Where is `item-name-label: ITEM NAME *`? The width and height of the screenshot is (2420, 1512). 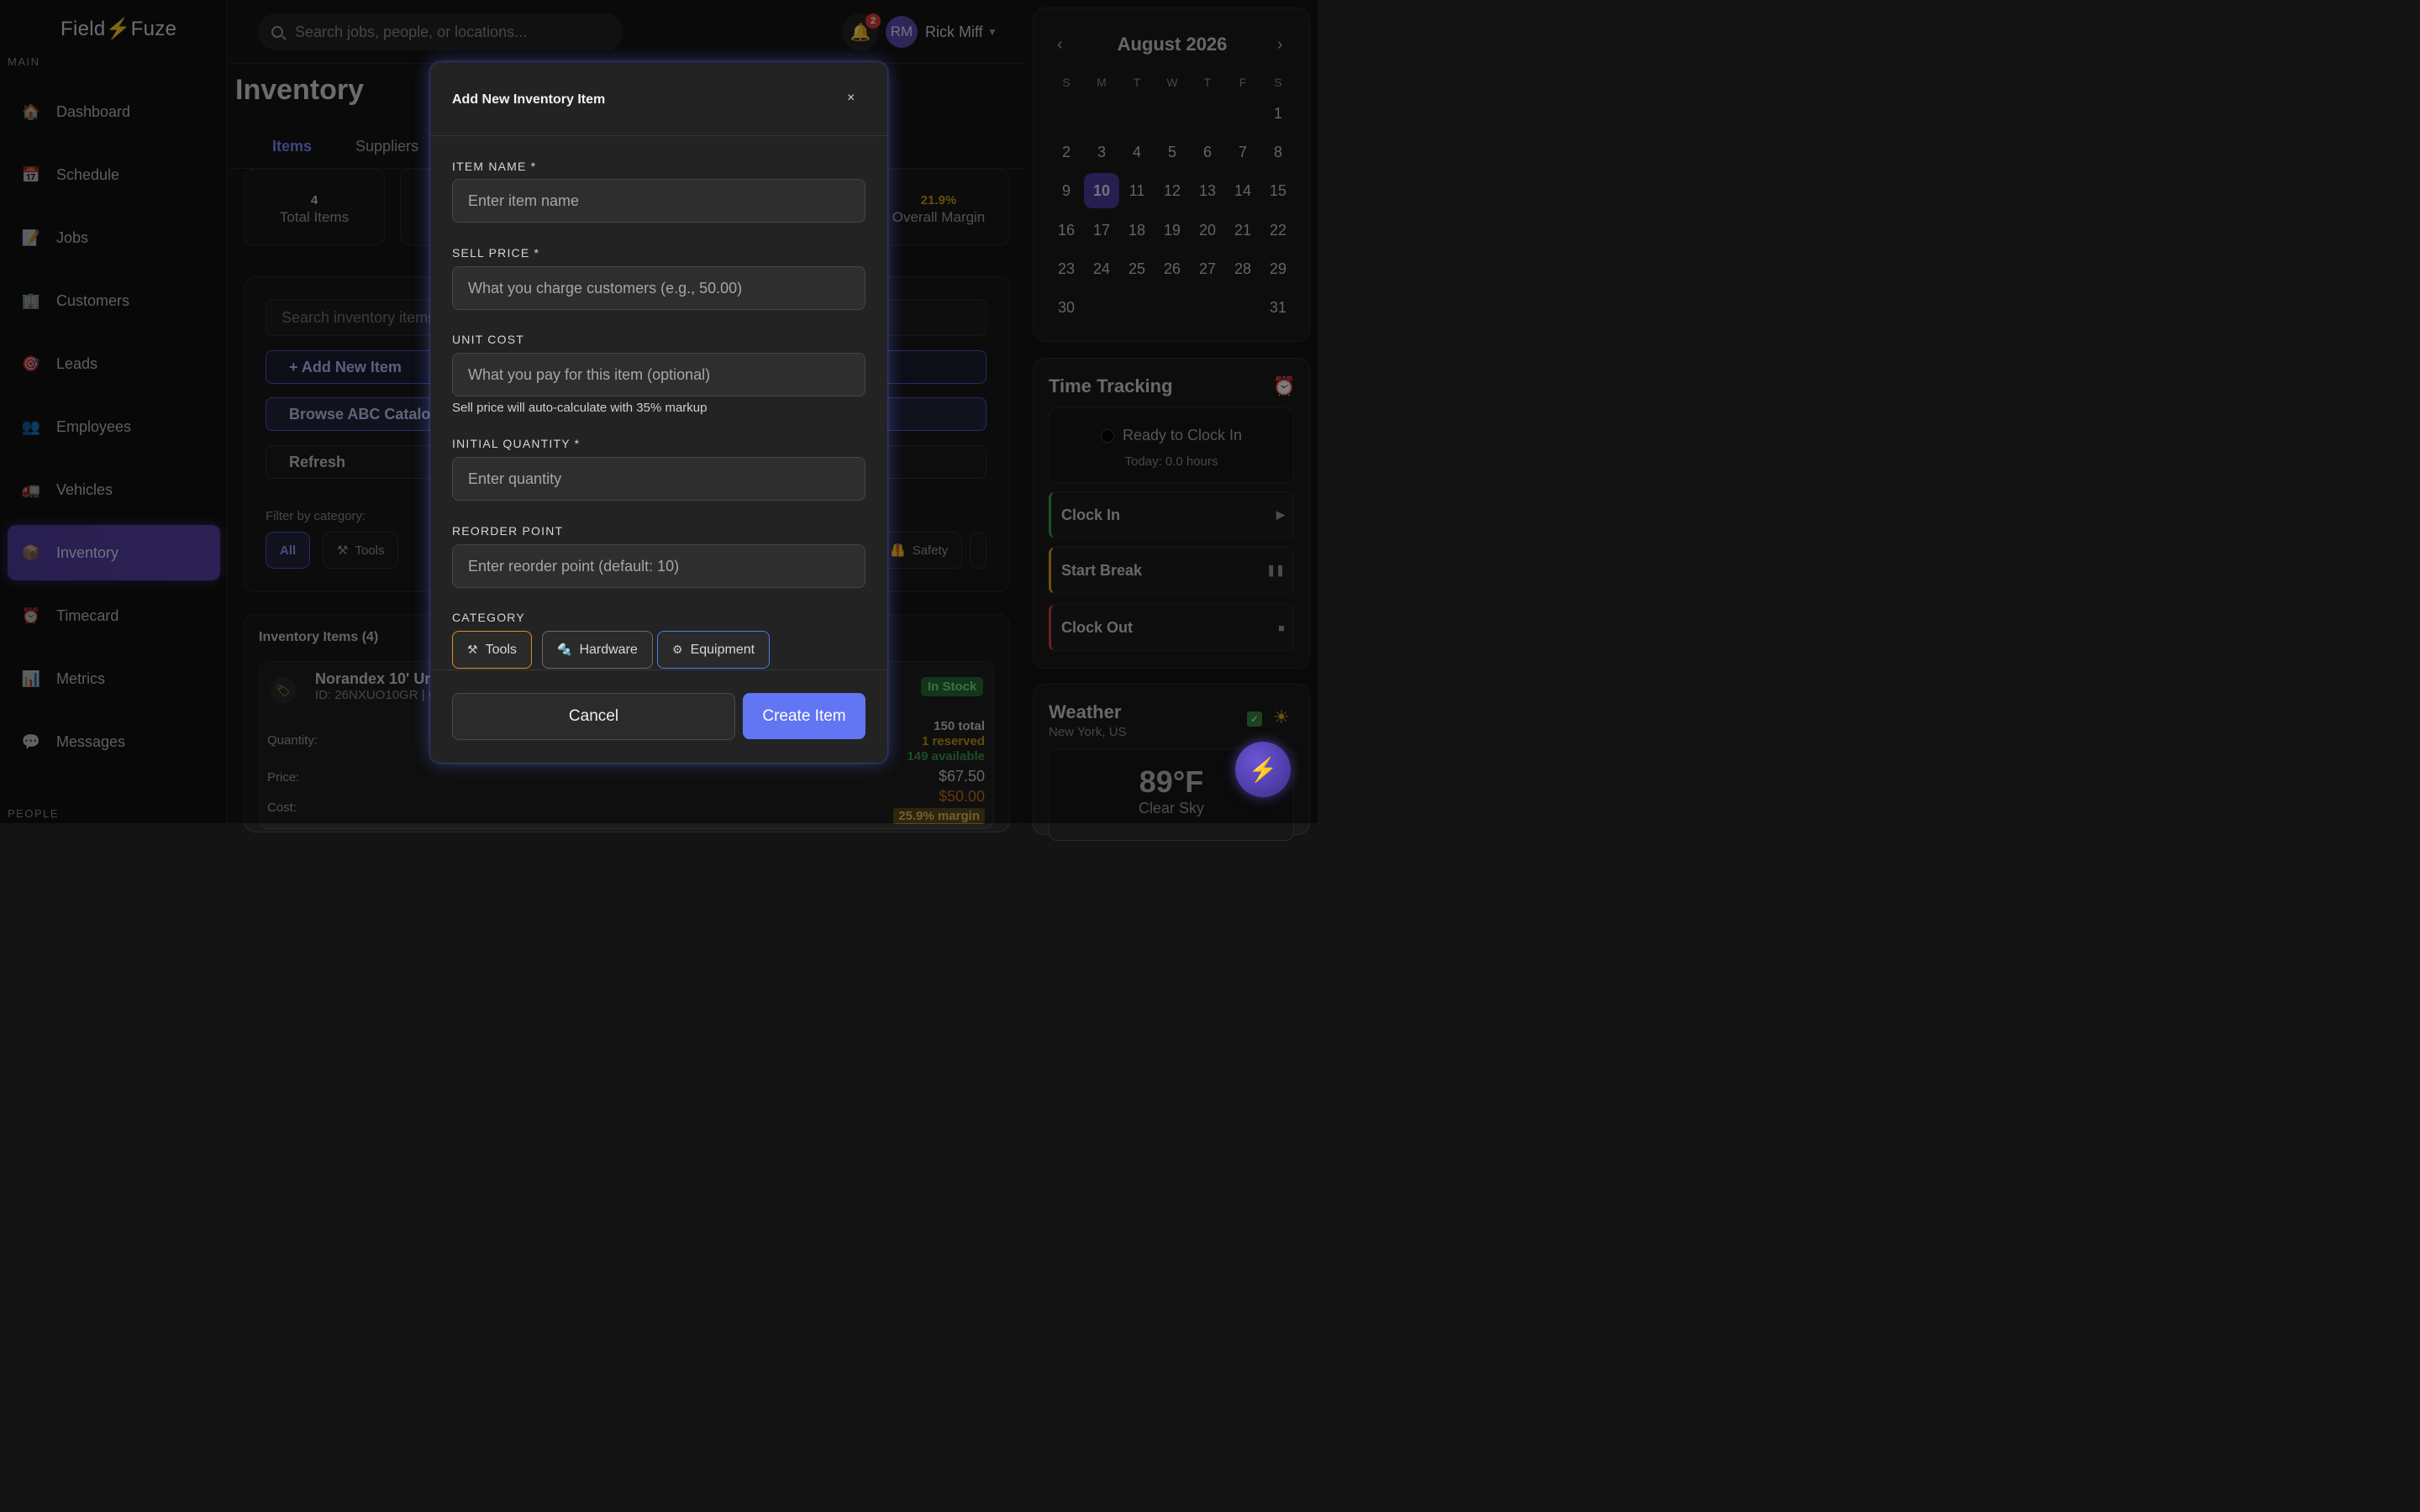 item-name-label: ITEM NAME * is located at coordinates (495, 166).